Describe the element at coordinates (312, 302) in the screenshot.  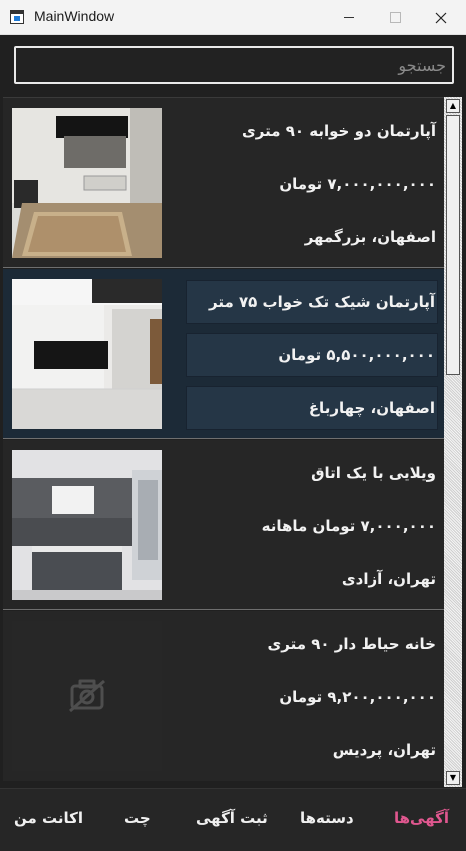
I see `listing-title: آپارتمان شیک تک خواب ۷۵ متر` at that location.